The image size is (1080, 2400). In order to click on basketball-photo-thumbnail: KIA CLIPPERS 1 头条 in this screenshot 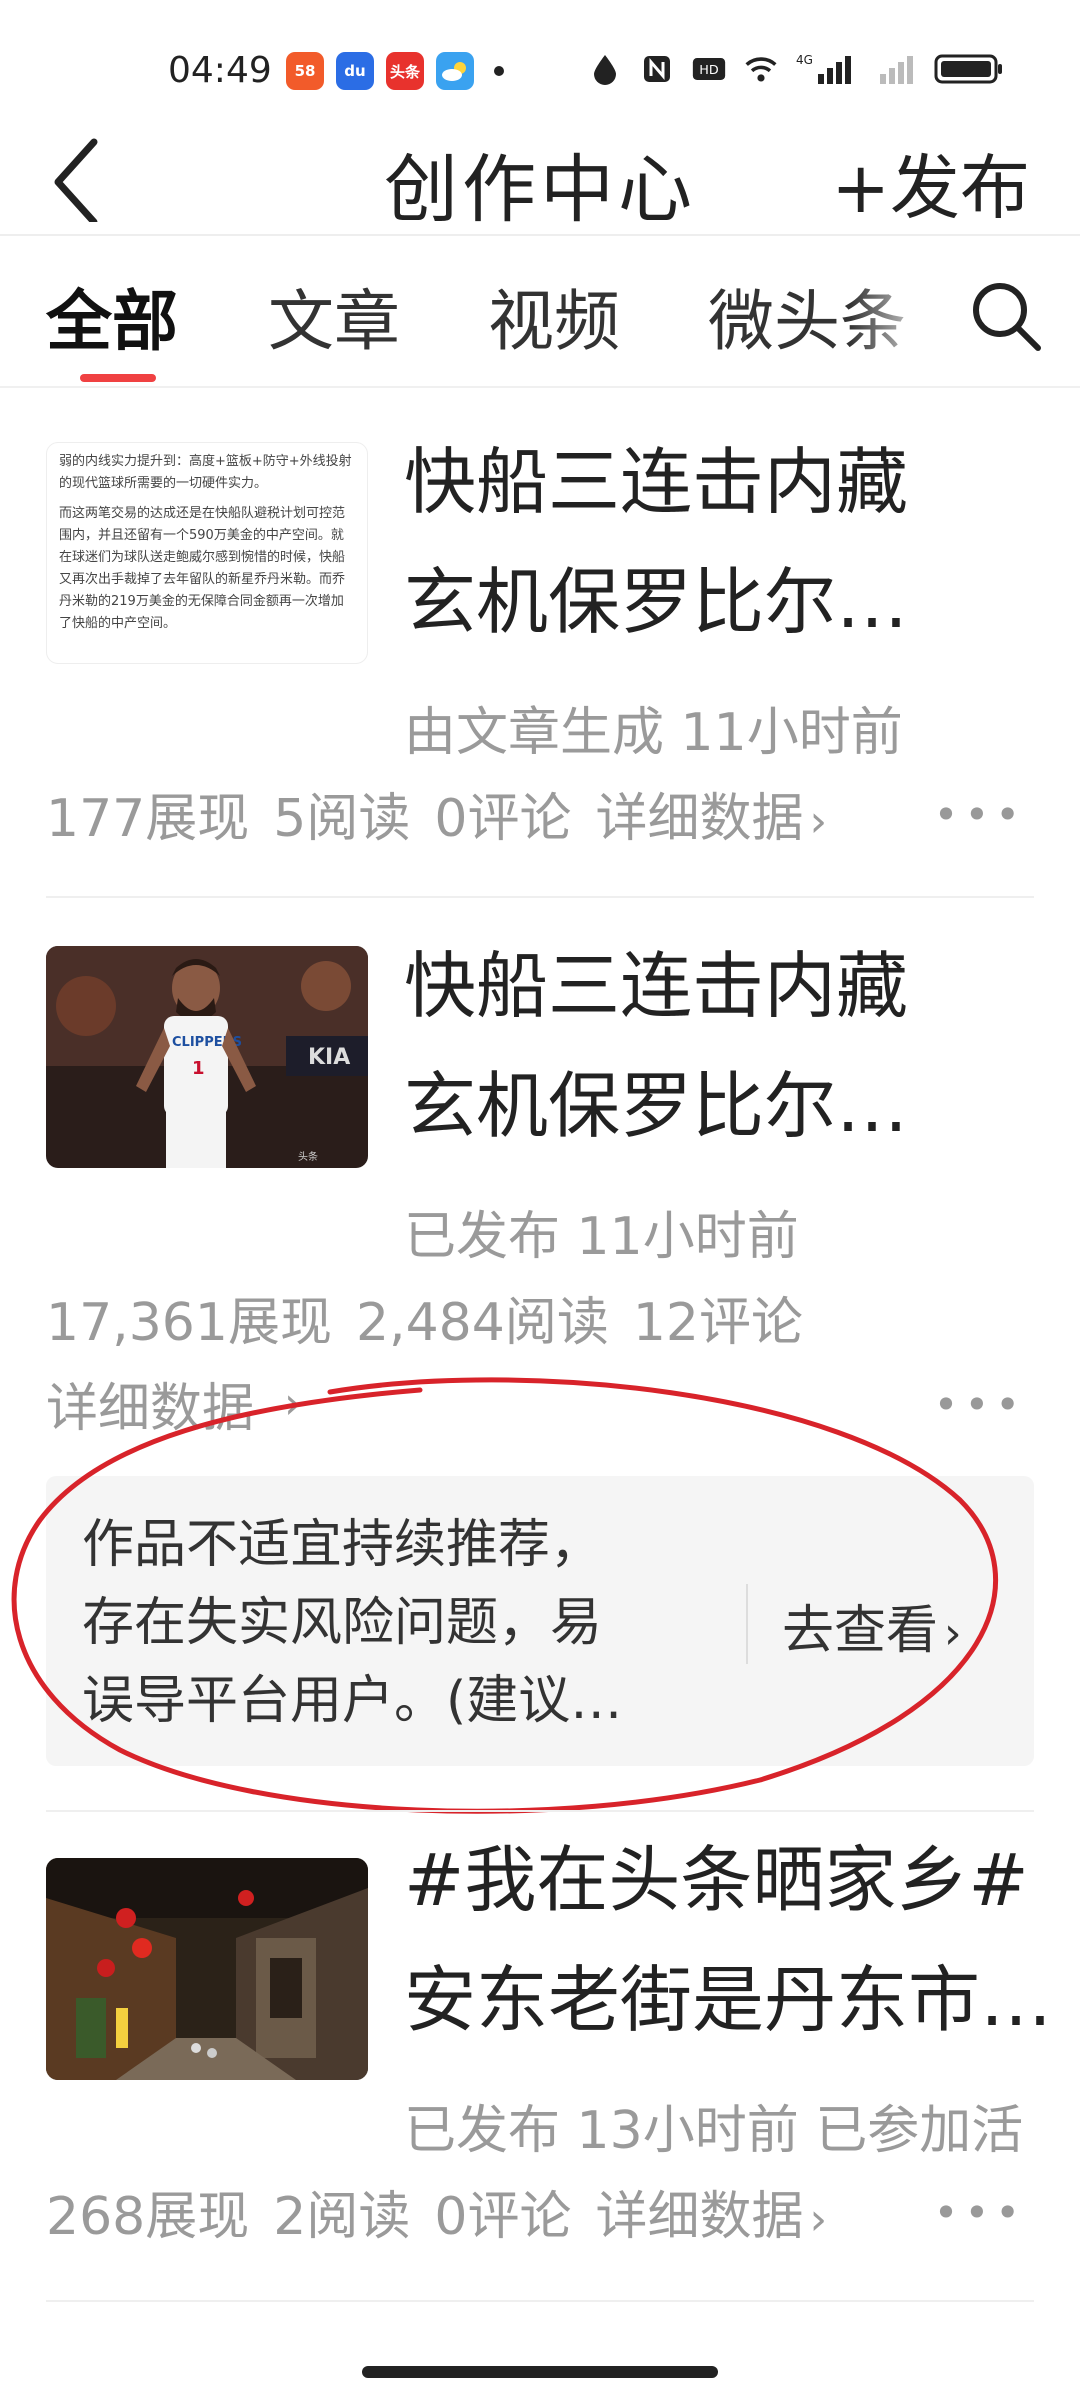, I will do `click(207, 1057)`.